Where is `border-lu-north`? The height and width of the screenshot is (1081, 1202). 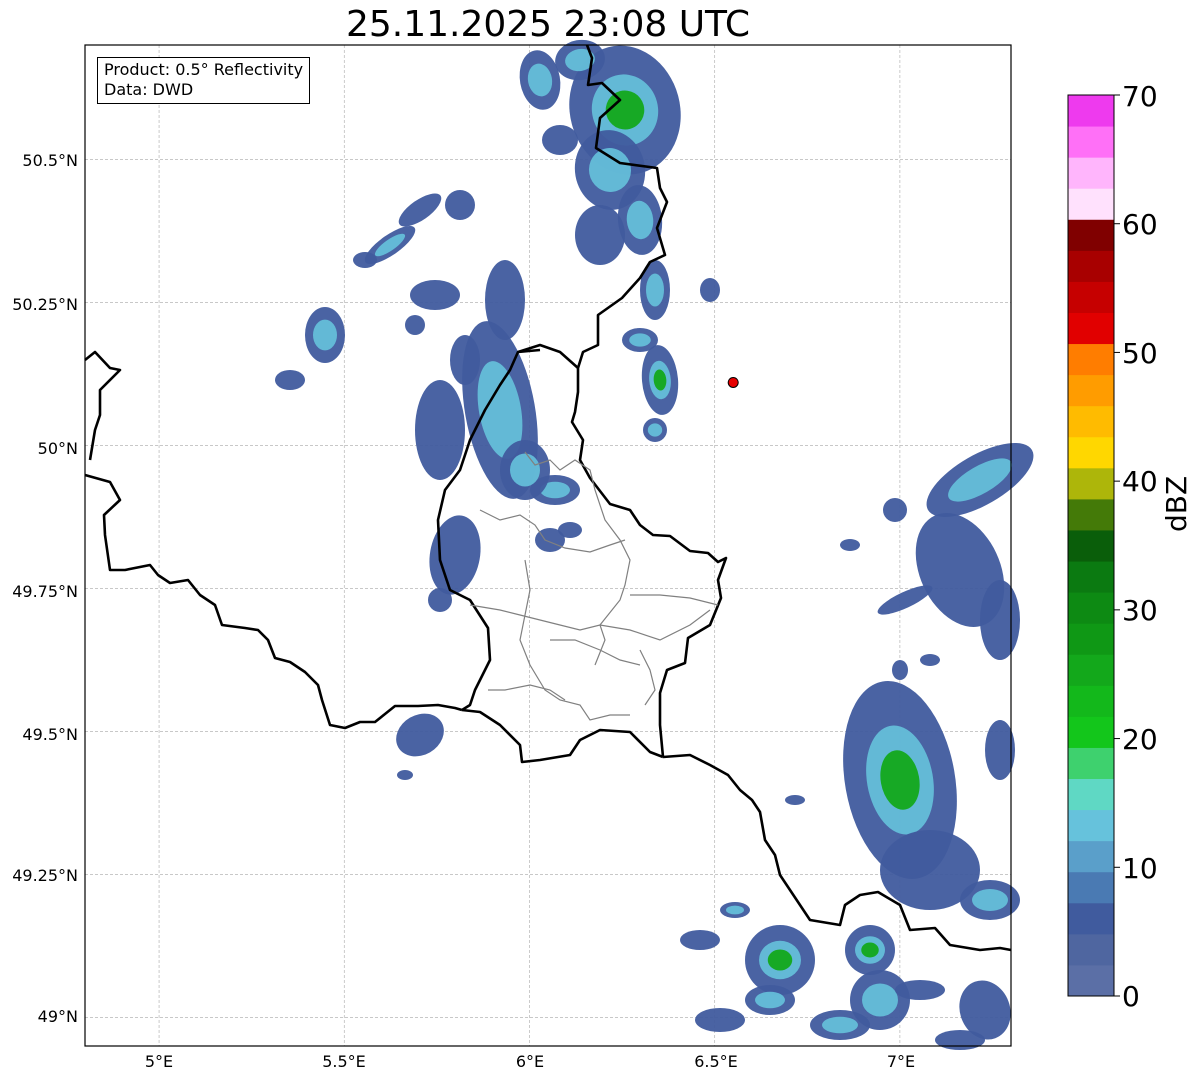
border-lu-north is located at coordinates (548, 356).